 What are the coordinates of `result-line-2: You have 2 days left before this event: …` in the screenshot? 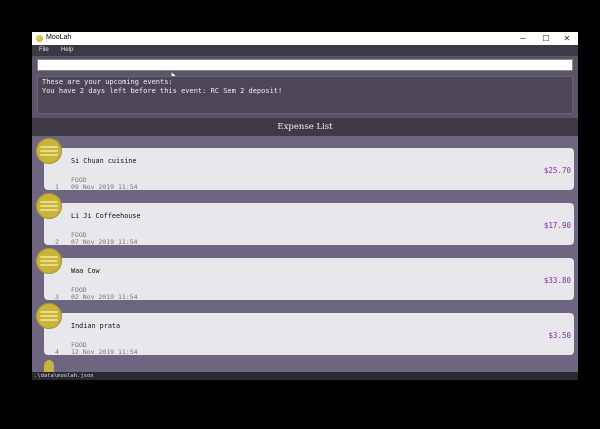 It's located at (162, 91).